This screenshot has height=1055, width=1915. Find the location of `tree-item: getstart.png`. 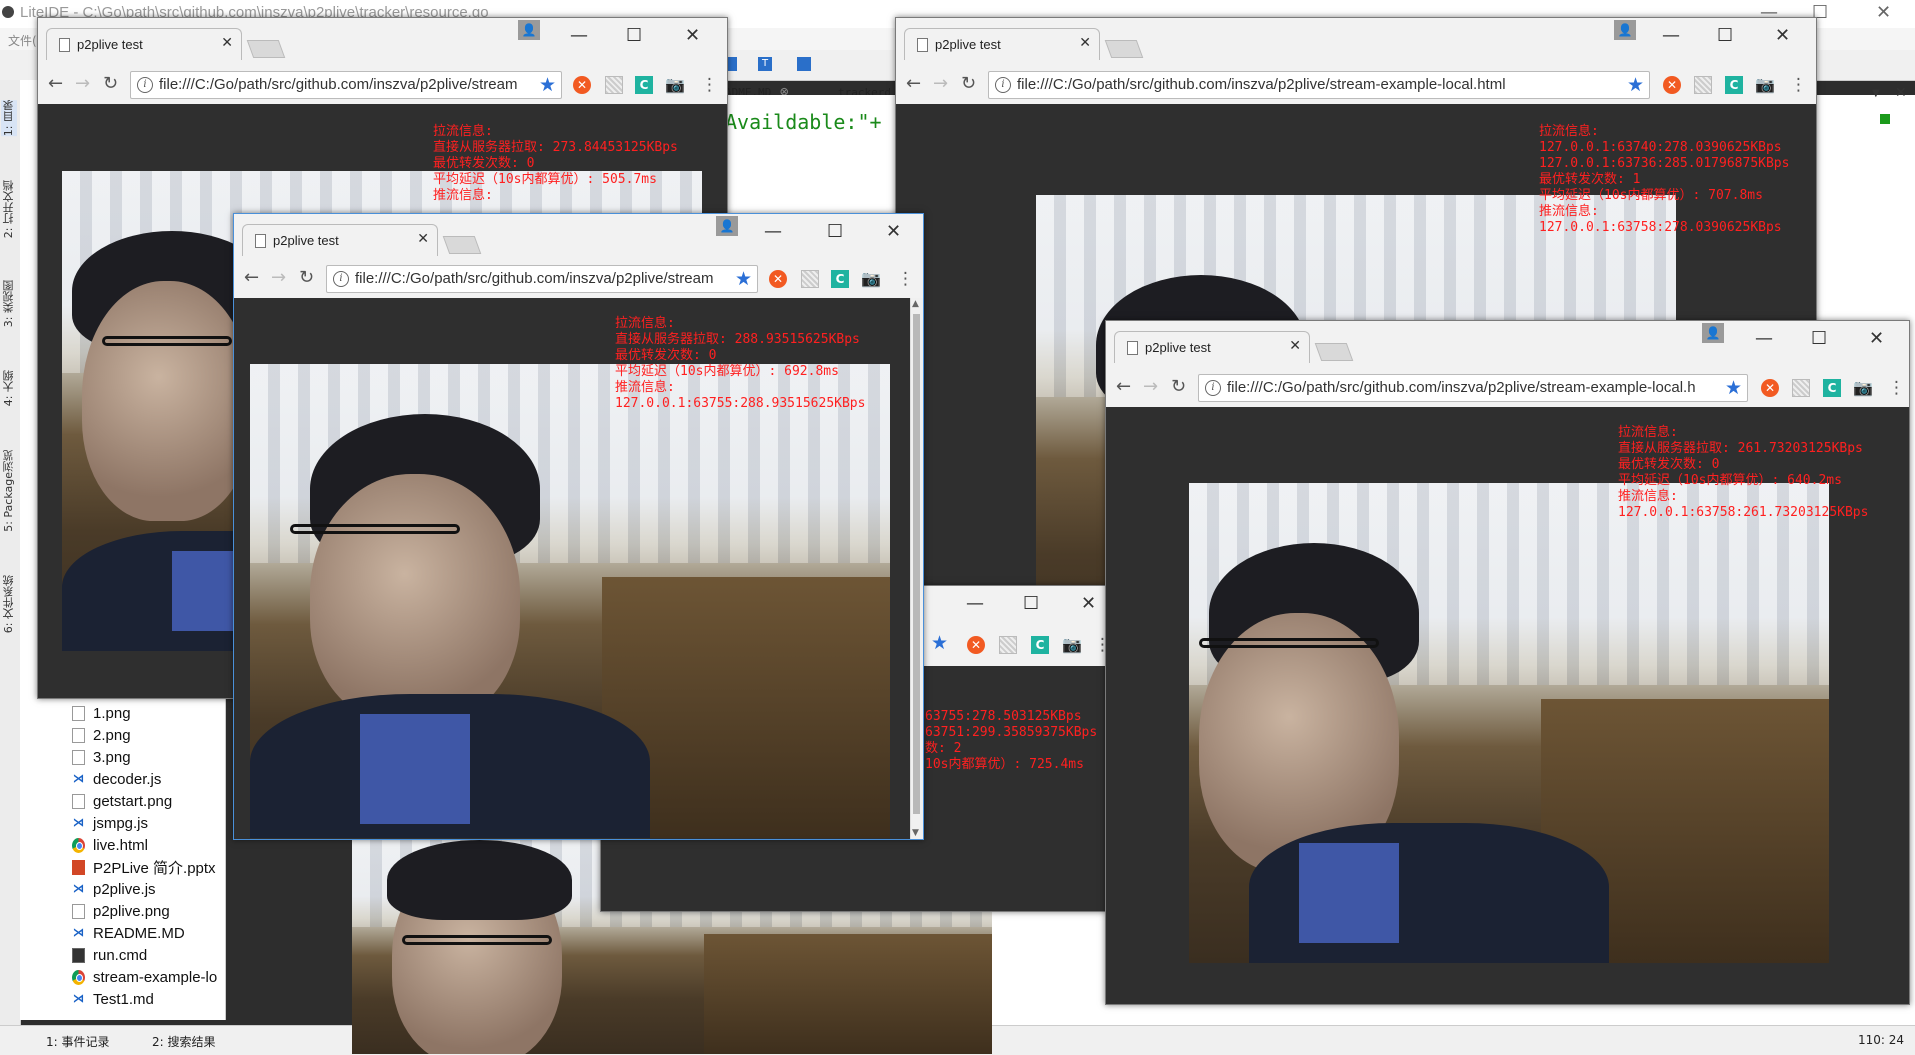

tree-item: getstart.png is located at coordinates (122, 801).